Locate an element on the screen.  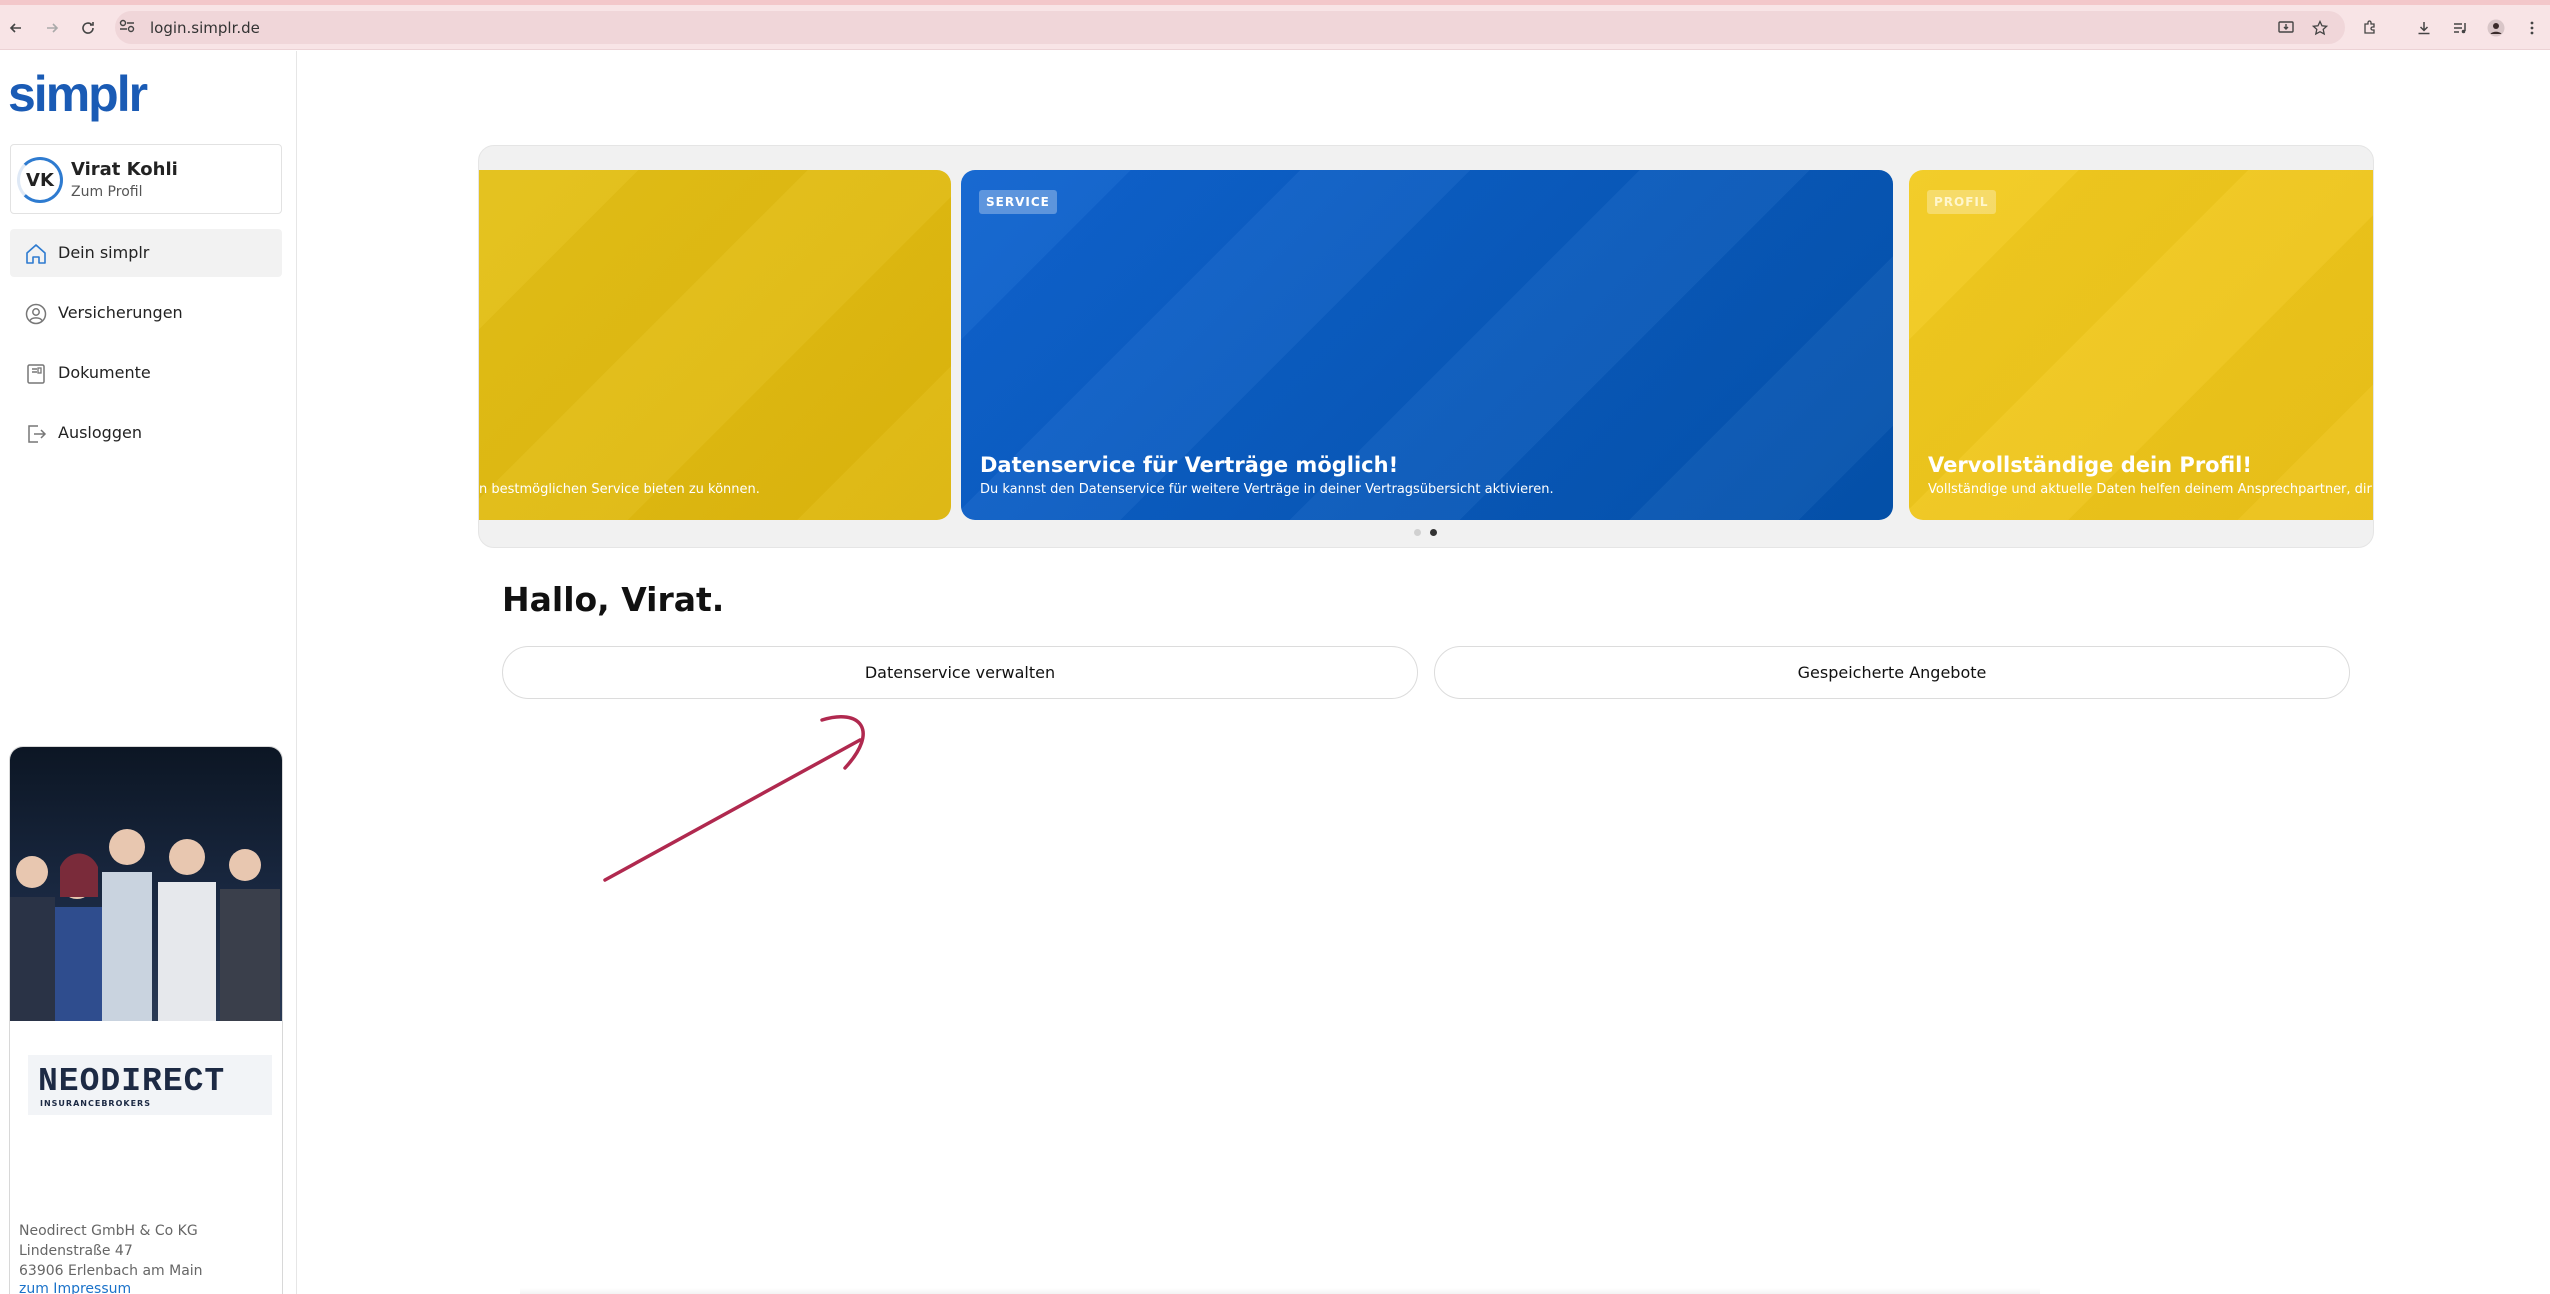
advisor-street: Lindenstraße 47 is located at coordinates (76, 1251).